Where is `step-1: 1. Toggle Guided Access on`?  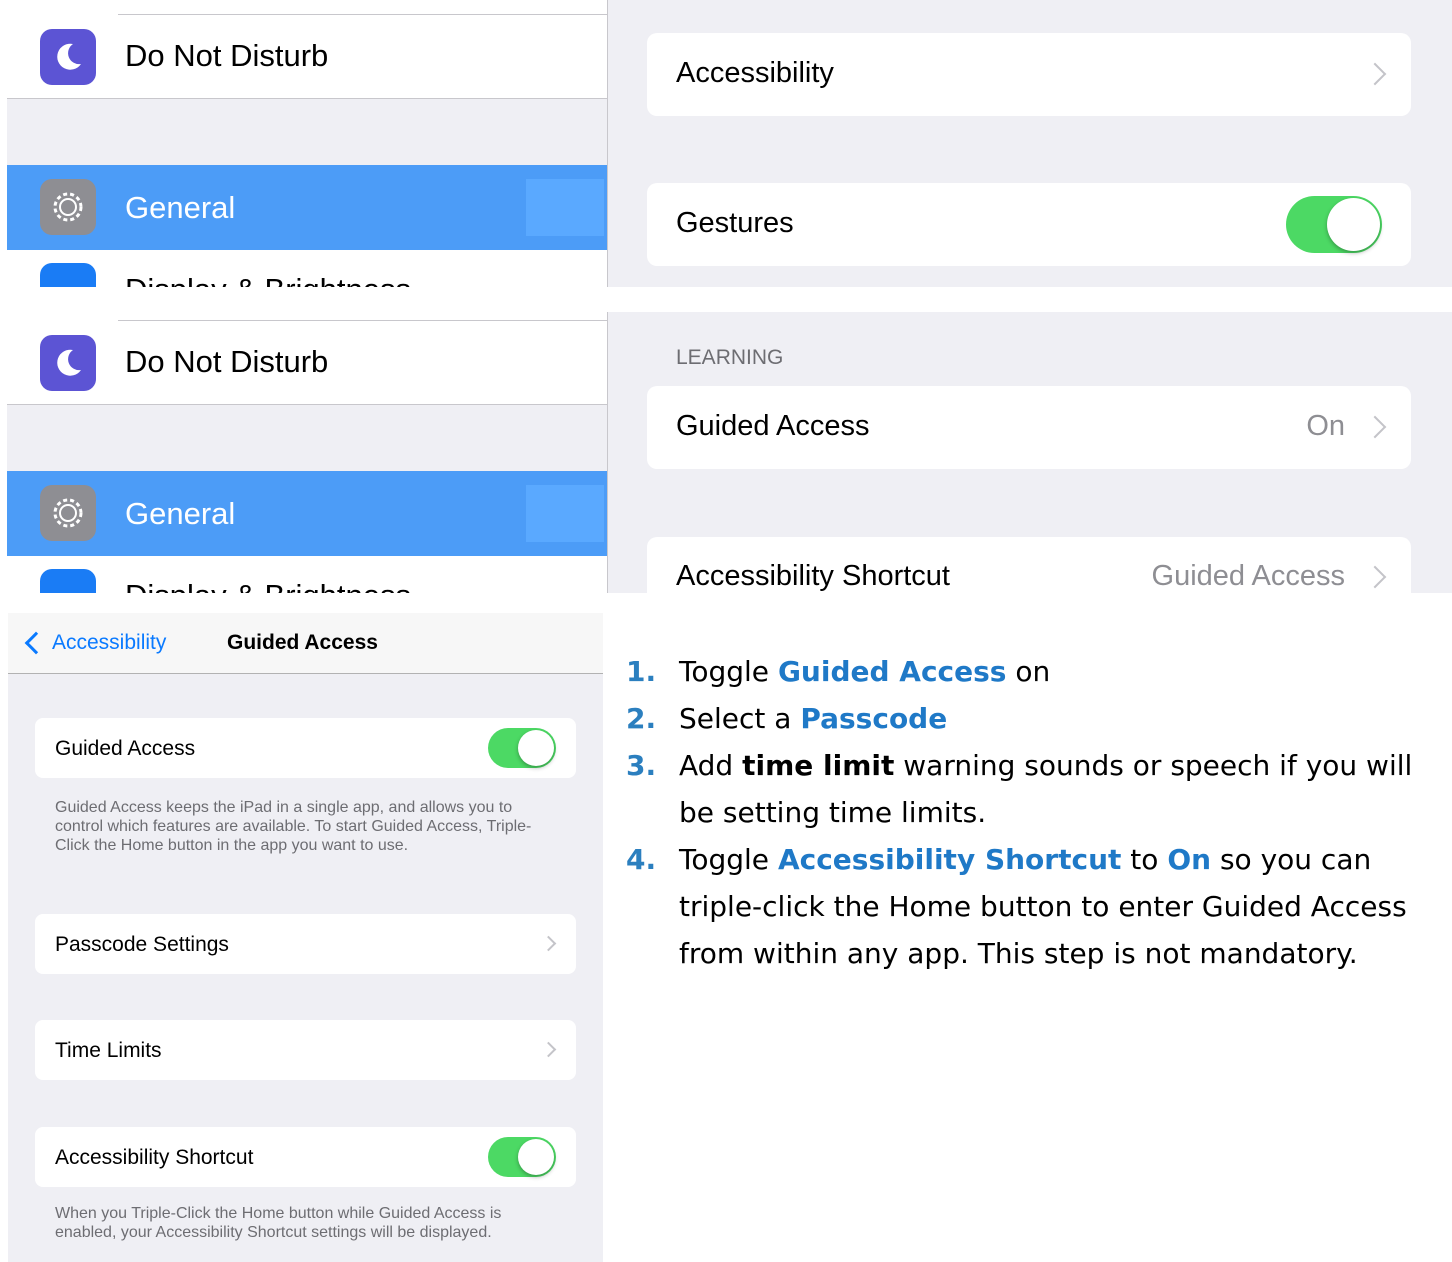
step-1: 1. Toggle Guided Access on is located at coordinates (1026, 671).